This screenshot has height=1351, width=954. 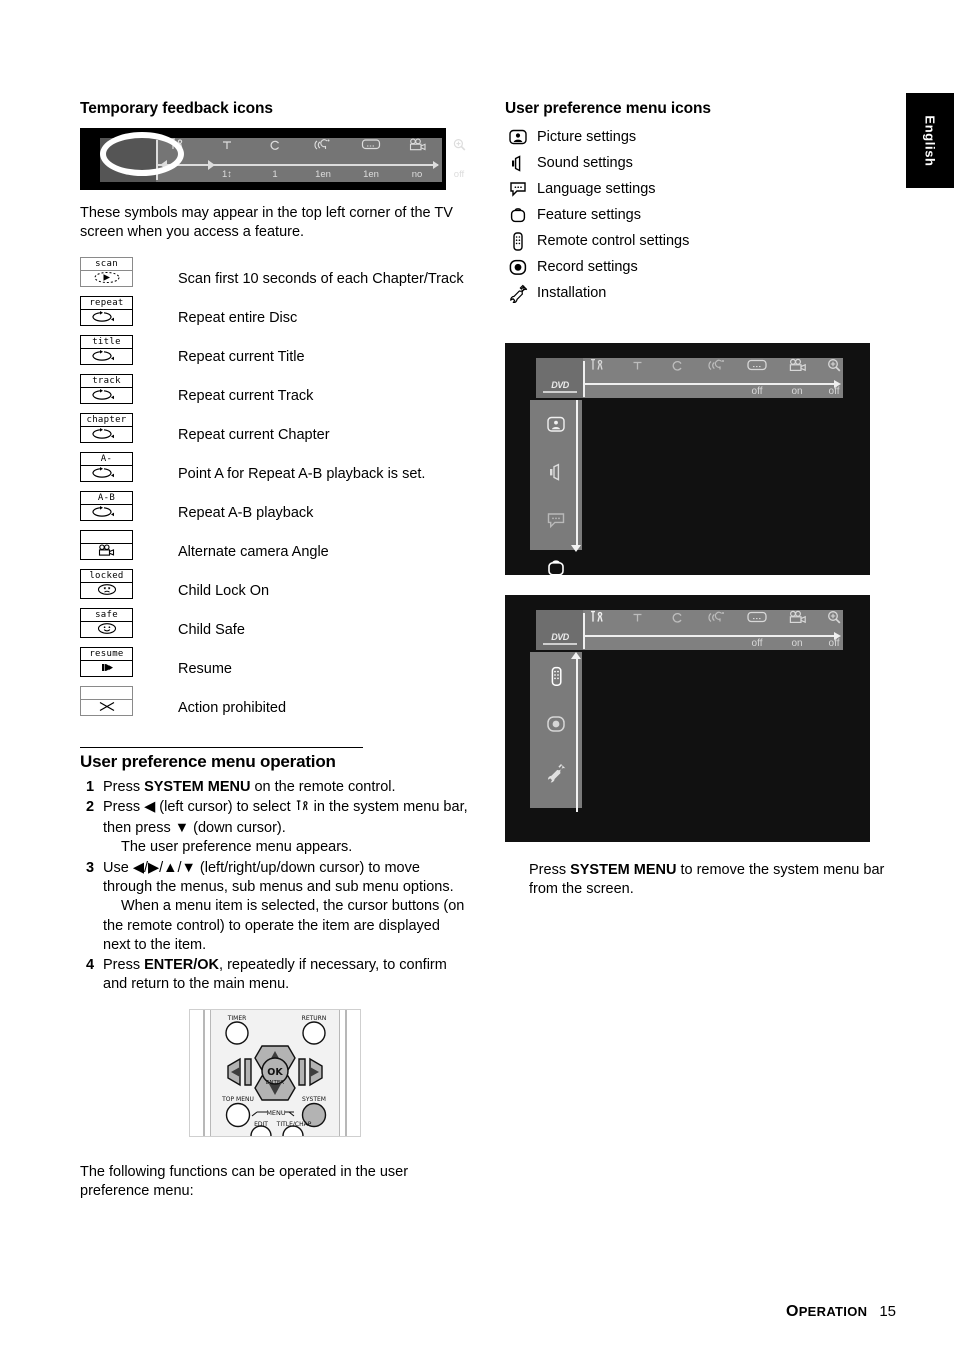 I want to click on remote-edit-label: EDIT, so click(x=261, y=1124).